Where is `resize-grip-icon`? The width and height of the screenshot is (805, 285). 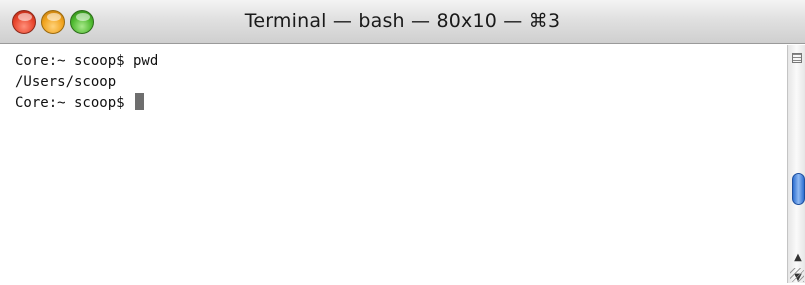
resize-grip-icon is located at coordinates (797, 275).